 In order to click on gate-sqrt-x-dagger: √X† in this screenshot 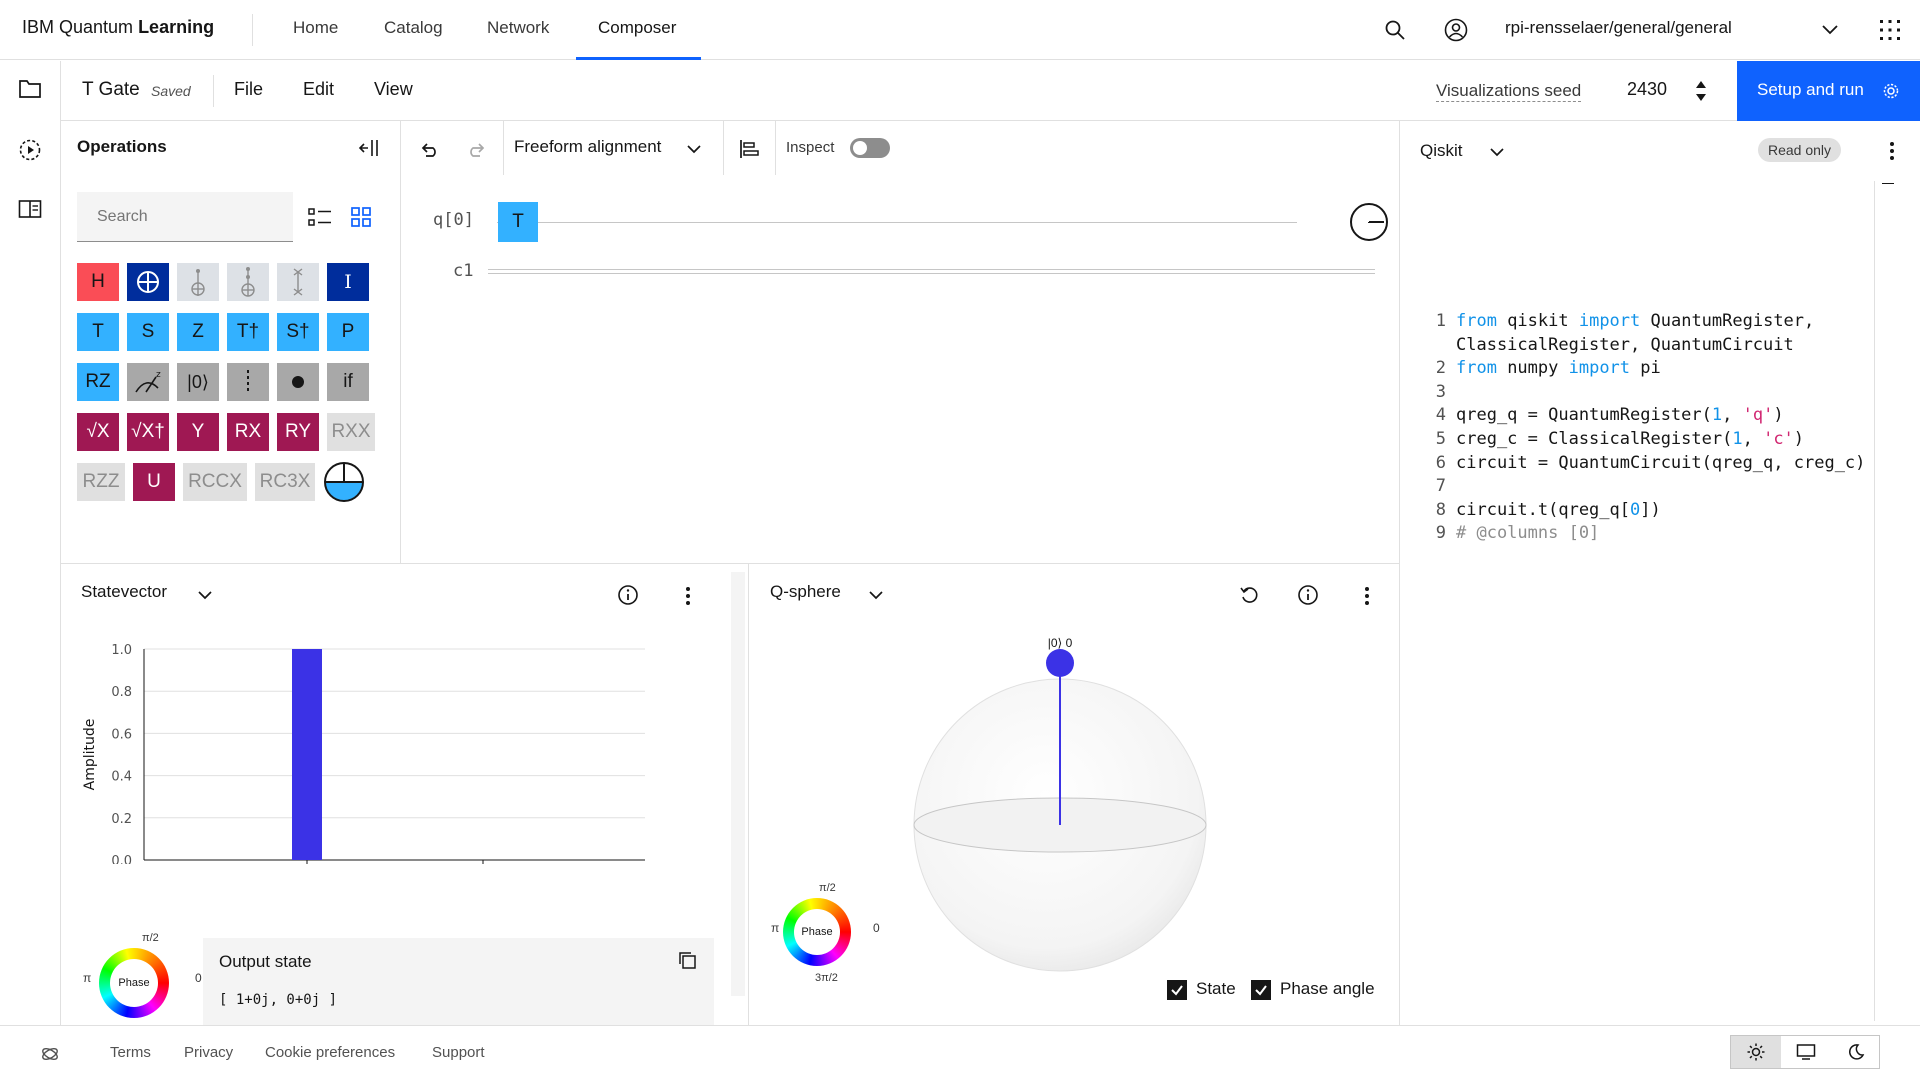, I will do `click(148, 432)`.